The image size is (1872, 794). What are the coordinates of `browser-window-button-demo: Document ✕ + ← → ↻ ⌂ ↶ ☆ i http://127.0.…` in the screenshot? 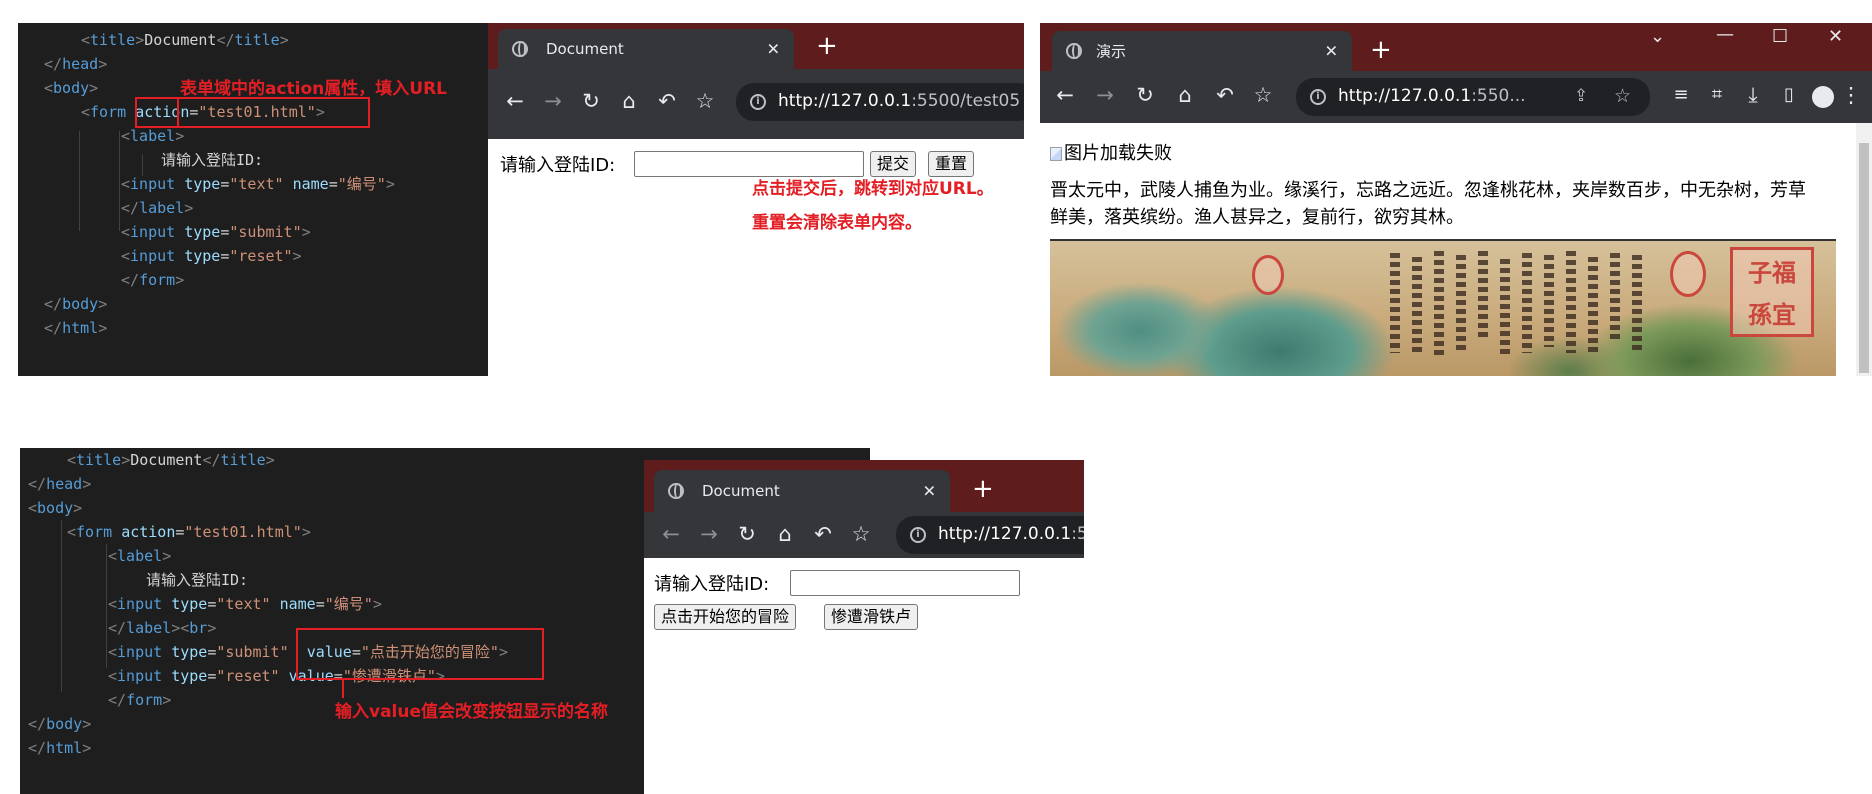 It's located at (864, 627).